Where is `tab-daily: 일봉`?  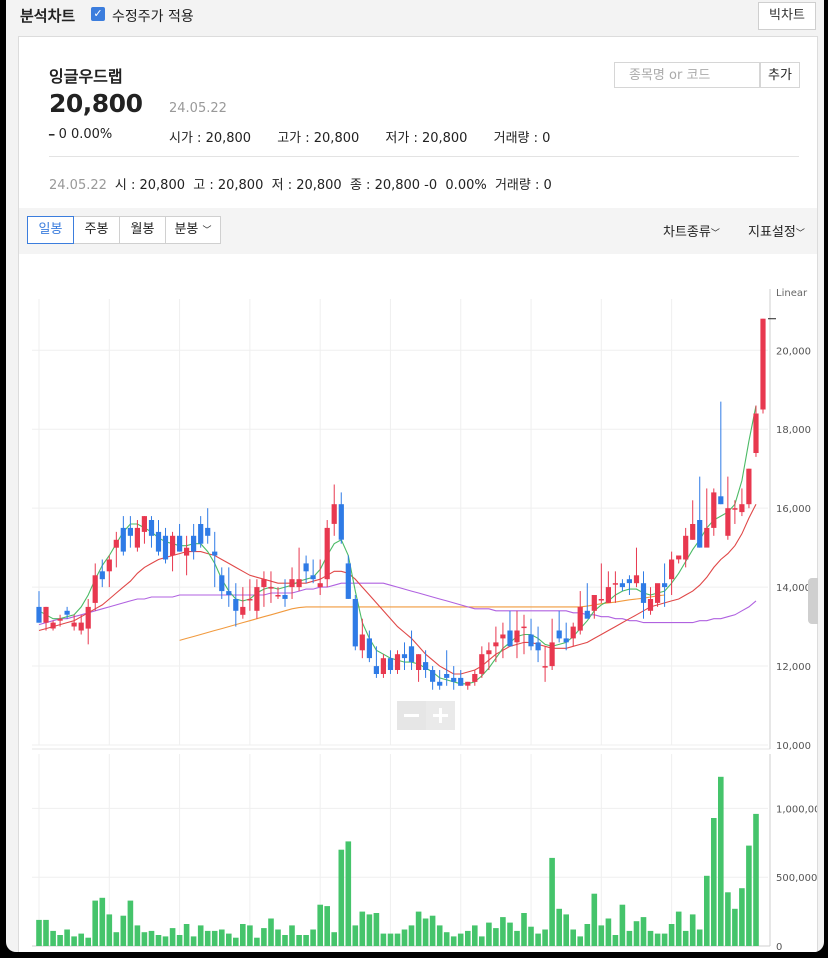 tab-daily: 일봉 is located at coordinates (50, 230).